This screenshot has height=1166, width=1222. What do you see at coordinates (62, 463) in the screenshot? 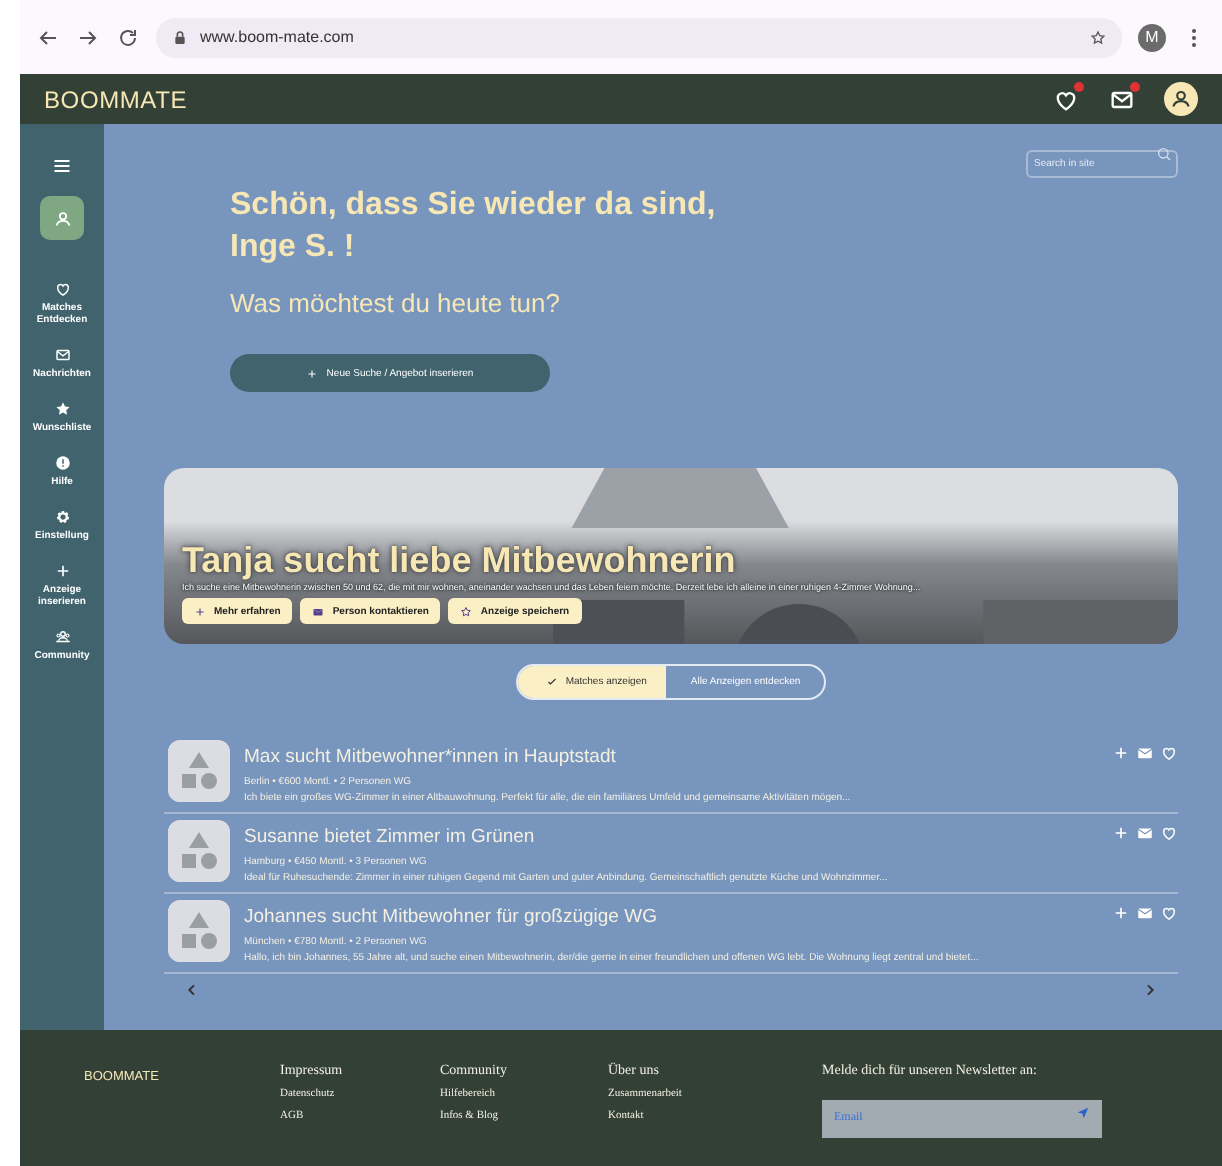
I see `info-icon` at bounding box center [62, 463].